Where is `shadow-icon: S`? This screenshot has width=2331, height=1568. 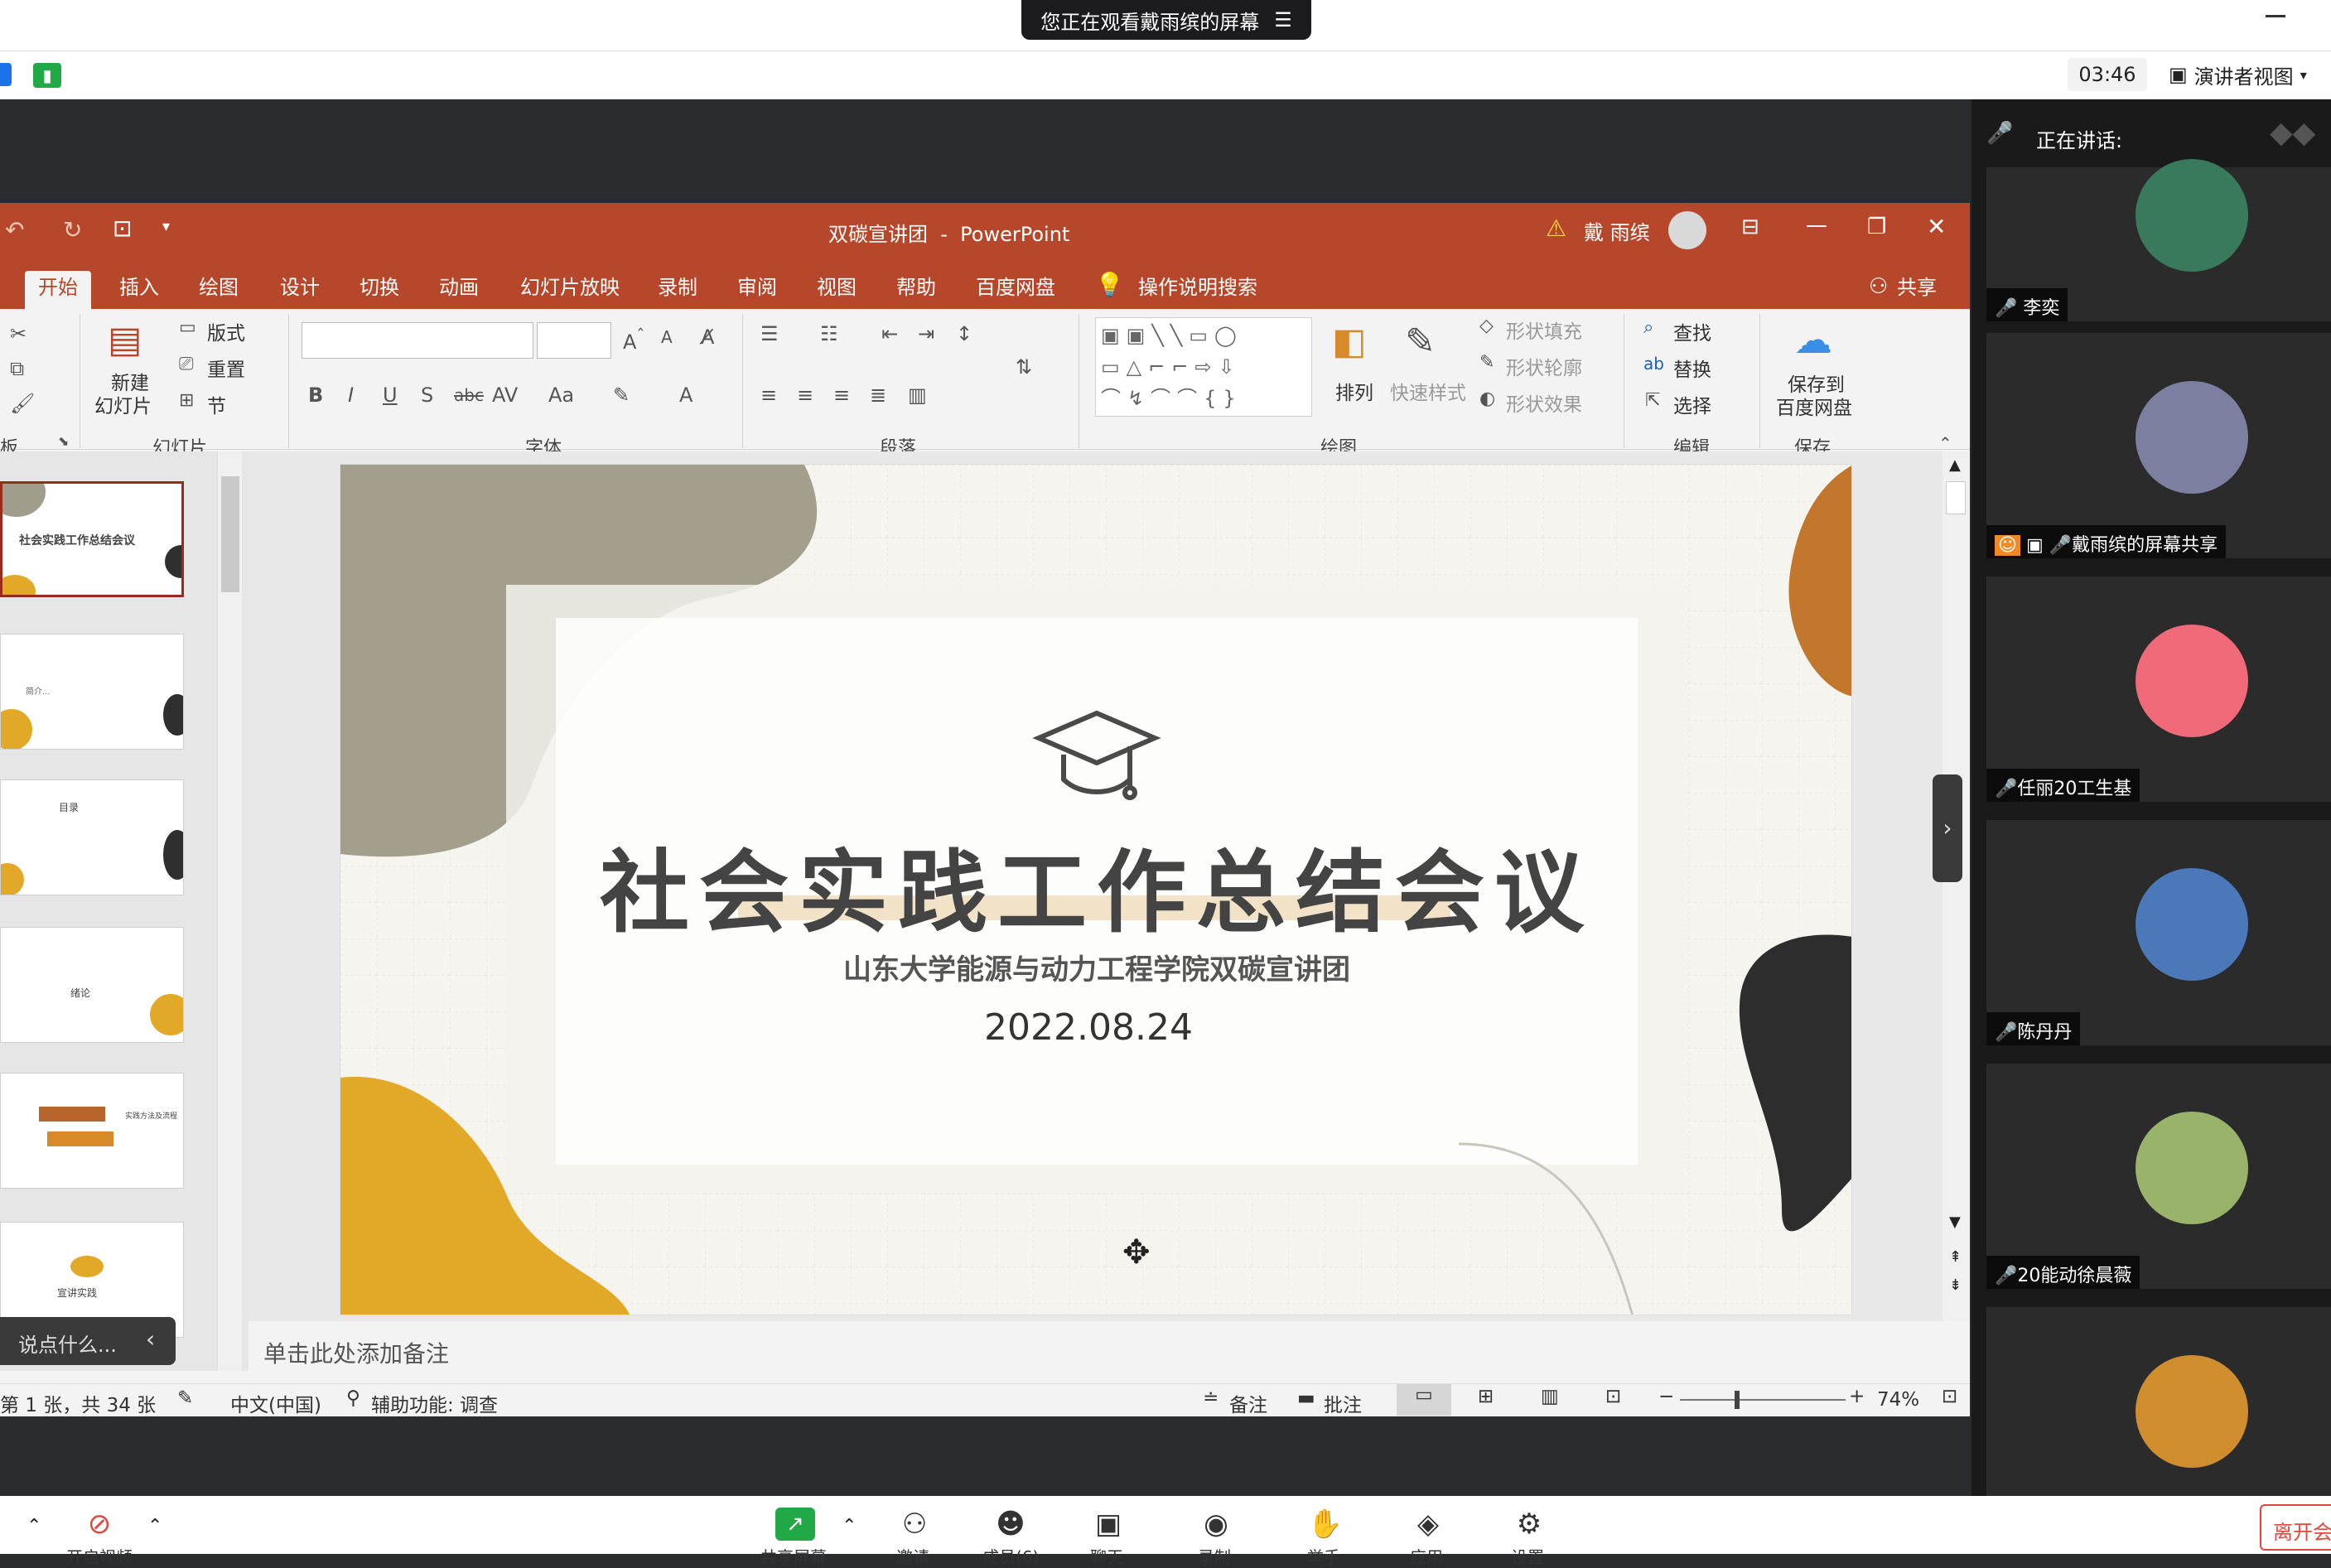 shadow-icon: S is located at coordinates (427, 395).